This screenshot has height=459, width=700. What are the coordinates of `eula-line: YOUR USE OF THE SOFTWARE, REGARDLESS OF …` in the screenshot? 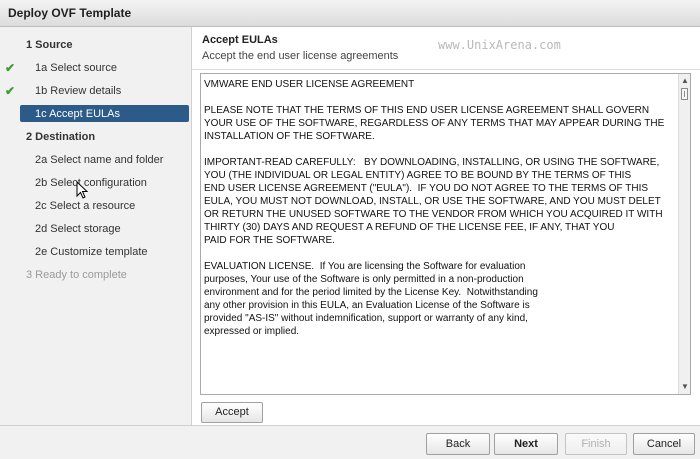 It's located at (434, 123).